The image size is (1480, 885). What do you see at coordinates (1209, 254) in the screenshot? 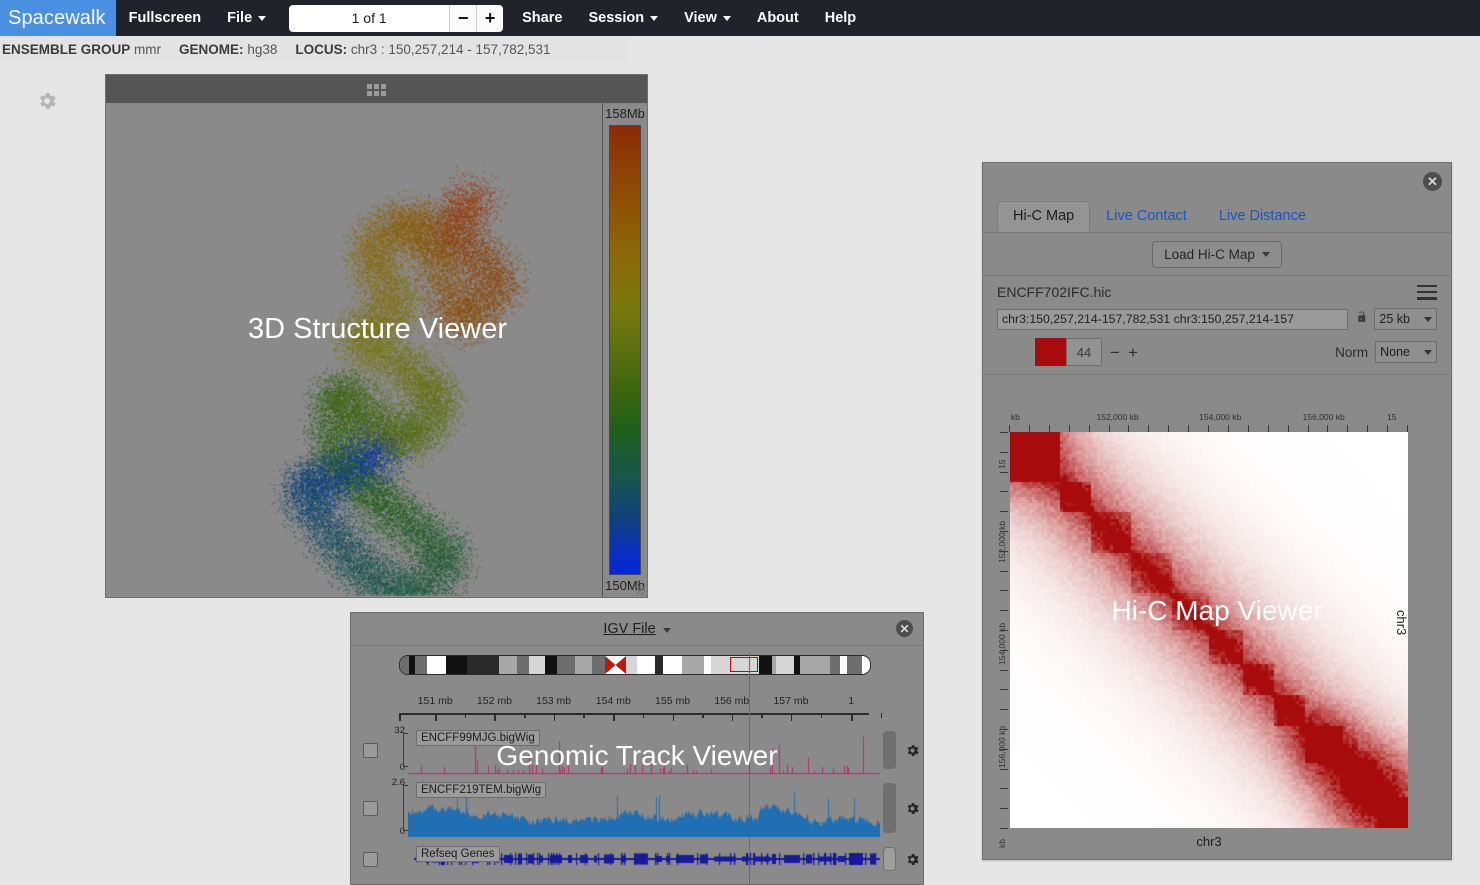
I see `load-hic-map-label: Load Hi-C Map` at bounding box center [1209, 254].